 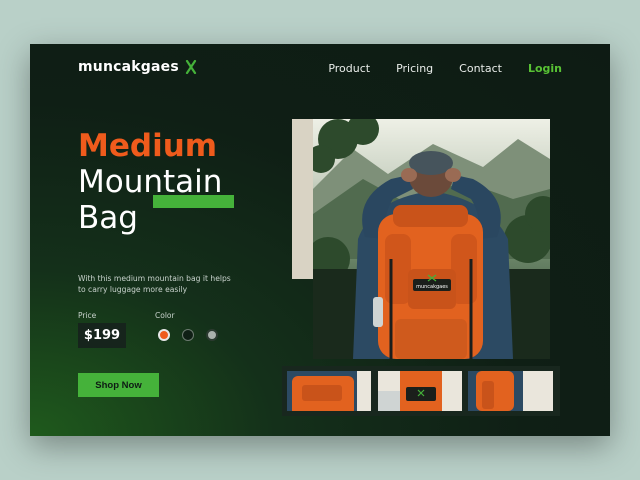 I want to click on hero-title-line1: Medium, so click(x=148, y=146).